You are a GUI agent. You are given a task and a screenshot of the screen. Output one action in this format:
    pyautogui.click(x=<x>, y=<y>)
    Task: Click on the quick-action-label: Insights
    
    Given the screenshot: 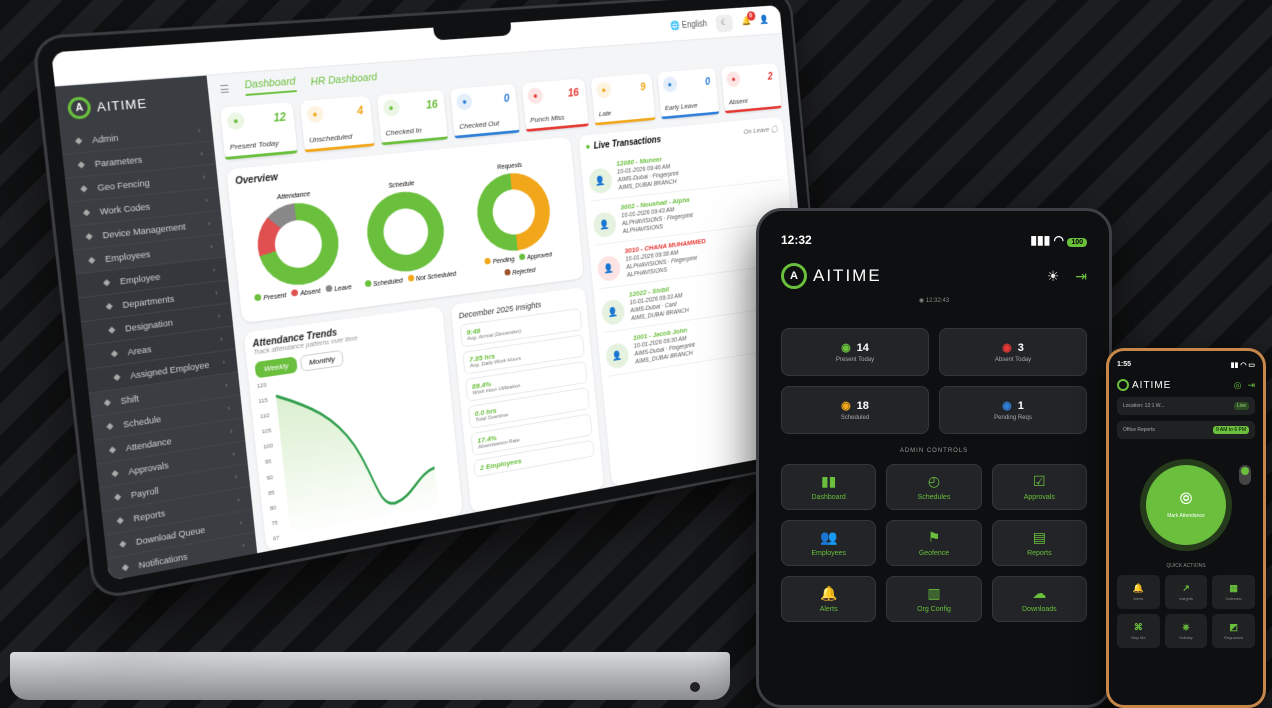 What is the action you would take?
    pyautogui.click(x=1186, y=598)
    